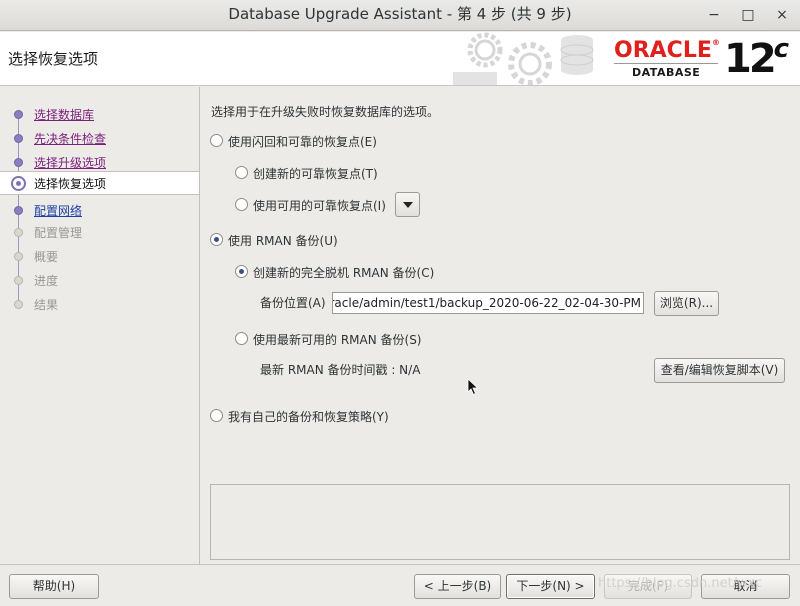 The width and height of the screenshot is (800, 606). Describe the element at coordinates (283, 240) in the screenshot. I see `radio-rman-backup-label: 使用 RMAN 备份(U)` at that location.